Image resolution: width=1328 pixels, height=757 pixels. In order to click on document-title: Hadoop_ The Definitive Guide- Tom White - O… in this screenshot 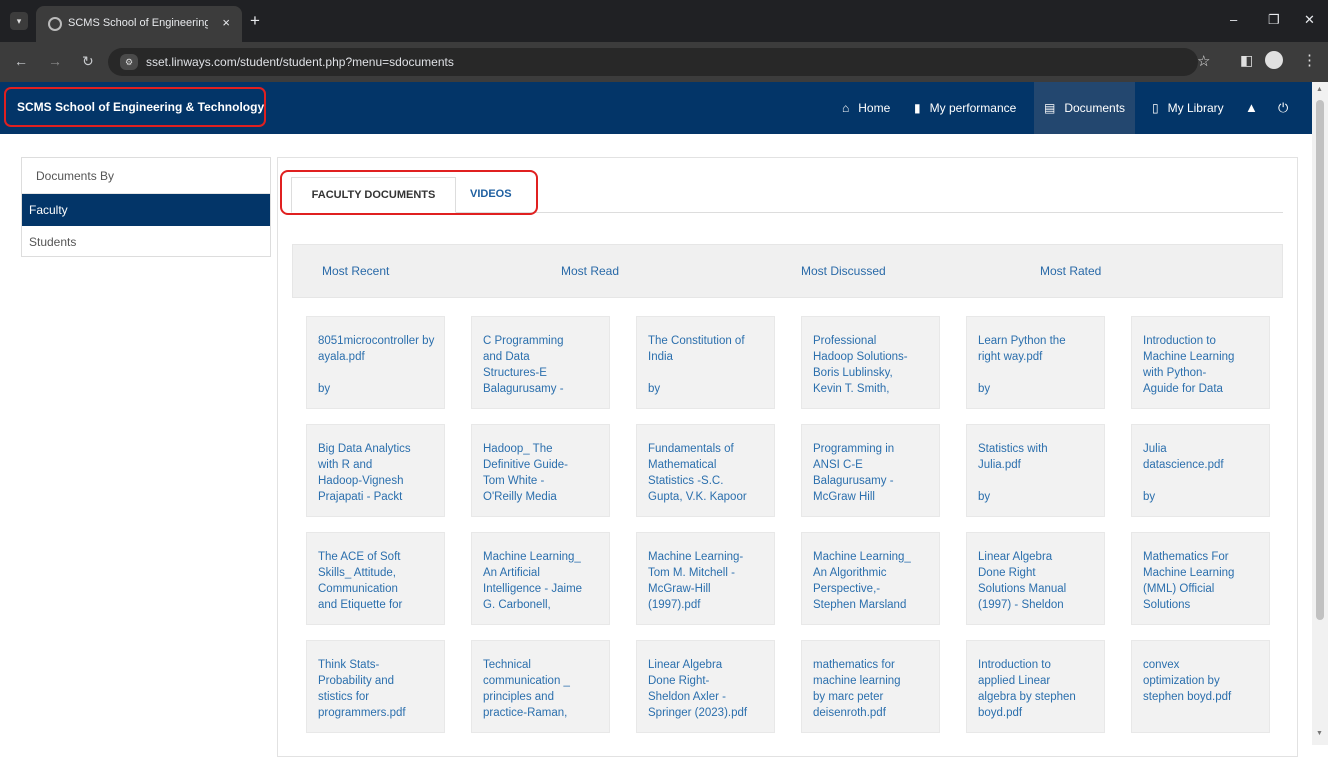, I will do `click(544, 477)`.